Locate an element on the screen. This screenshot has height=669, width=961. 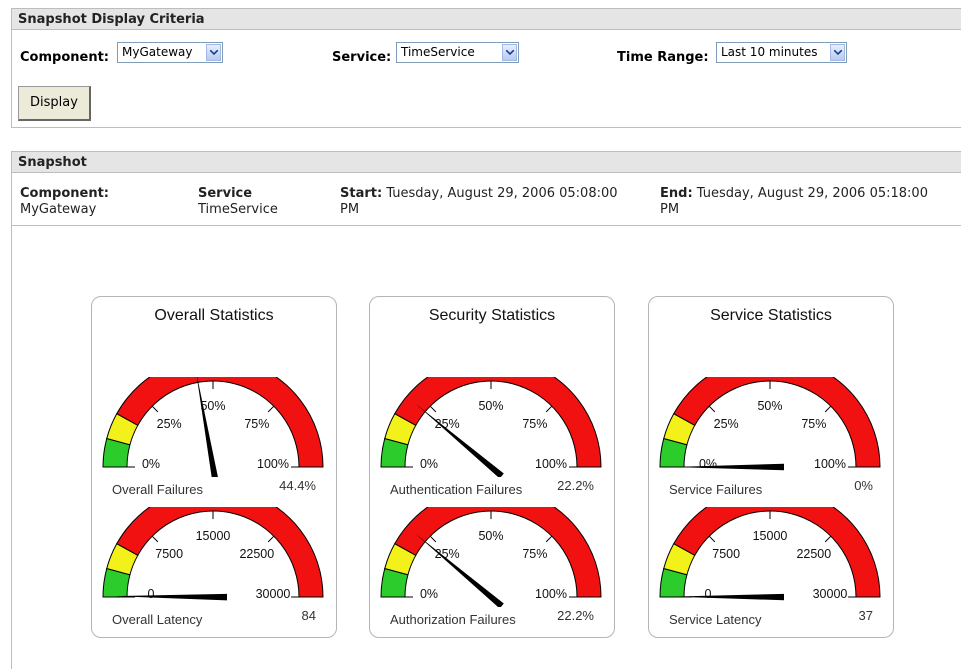
criteria-title: Snapshot Display Criteria is located at coordinates (111, 19).